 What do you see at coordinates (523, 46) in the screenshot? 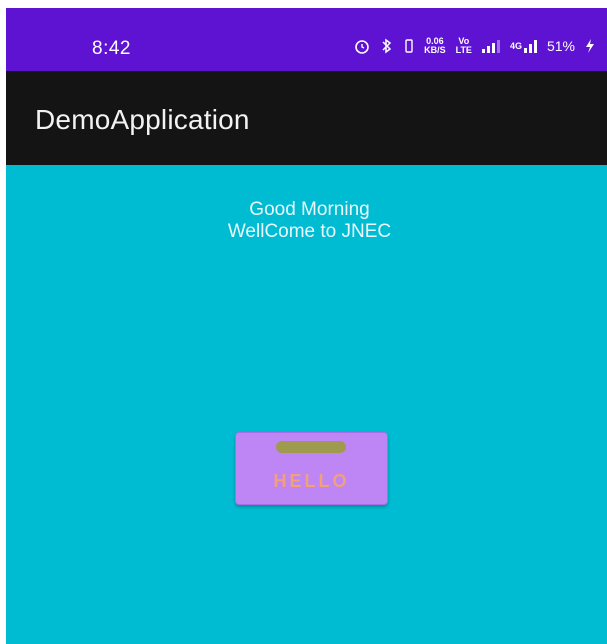
I see `signal-icon-4g: 4G` at bounding box center [523, 46].